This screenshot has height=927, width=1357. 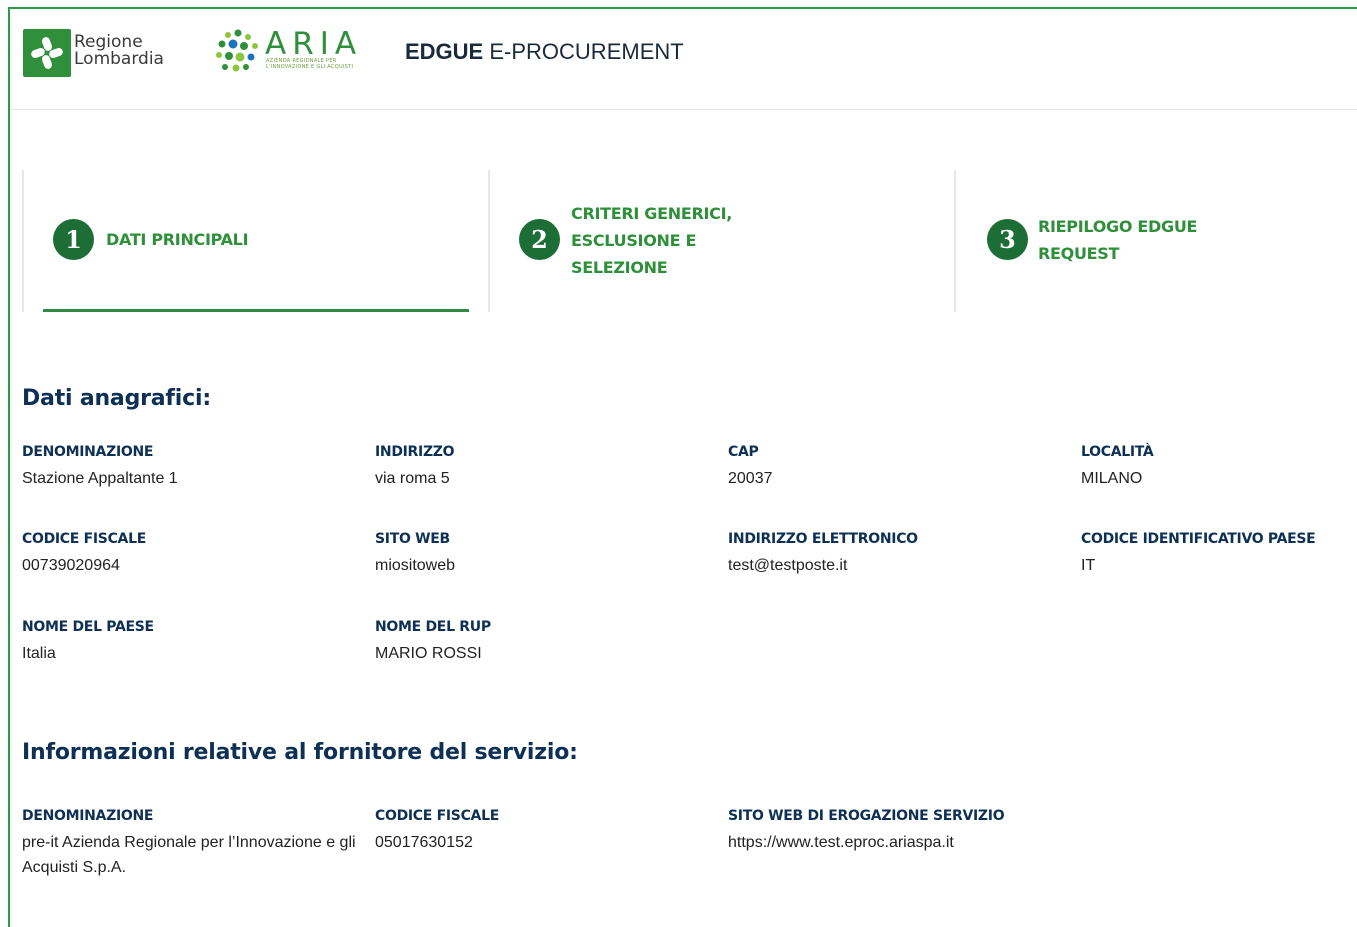 I want to click on field-value: Stazione Appaltante 1, so click(x=100, y=478).